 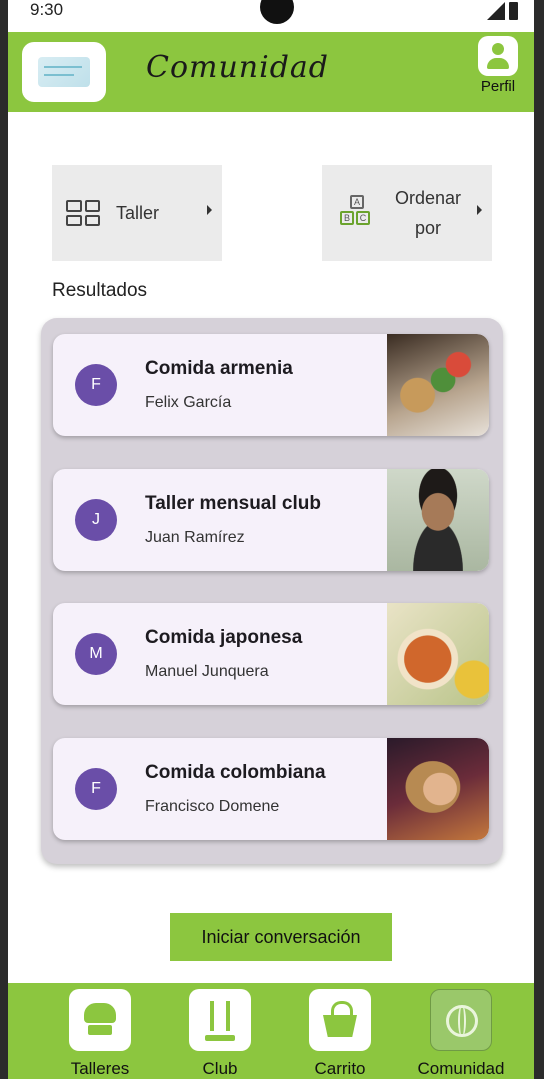 I want to click on avatar: M, so click(x=96, y=654).